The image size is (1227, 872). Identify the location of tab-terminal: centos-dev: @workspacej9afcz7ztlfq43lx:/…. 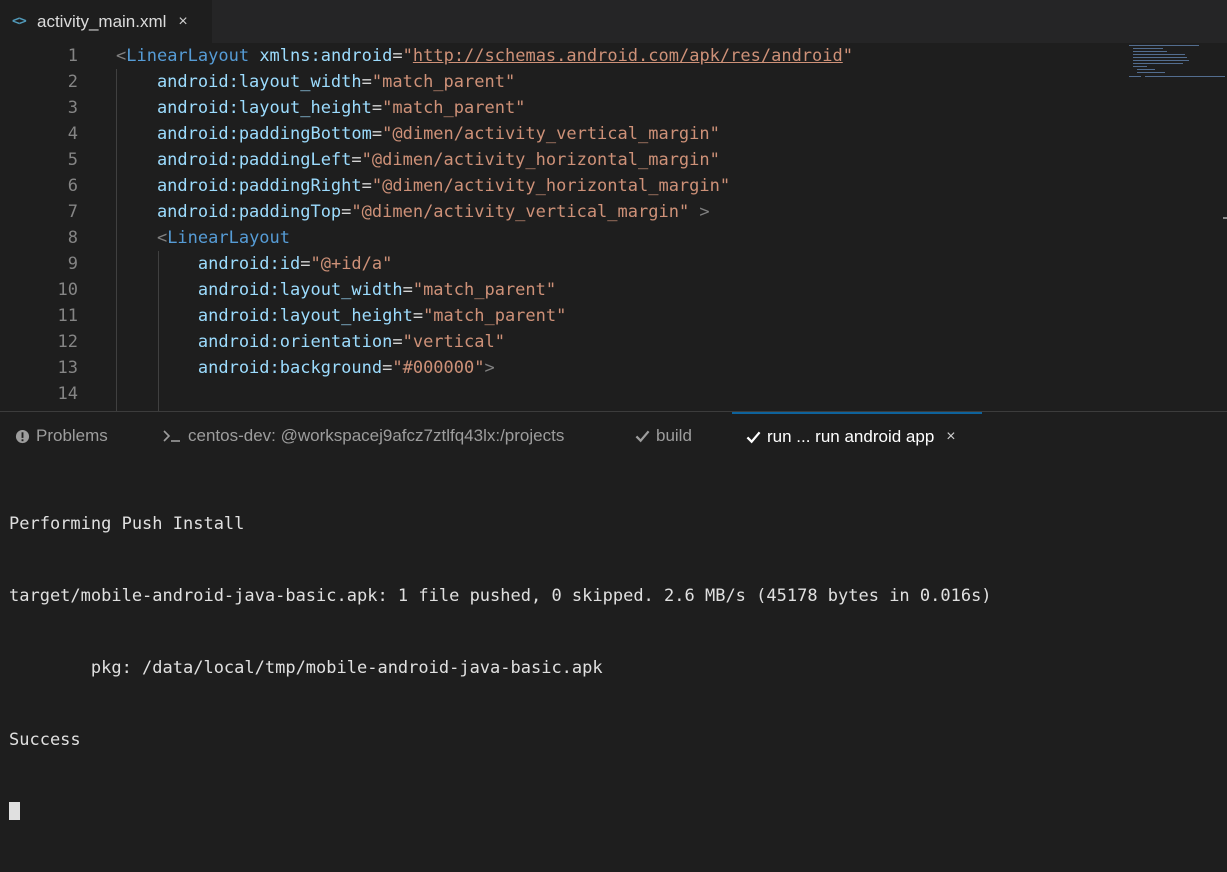
(363, 436).